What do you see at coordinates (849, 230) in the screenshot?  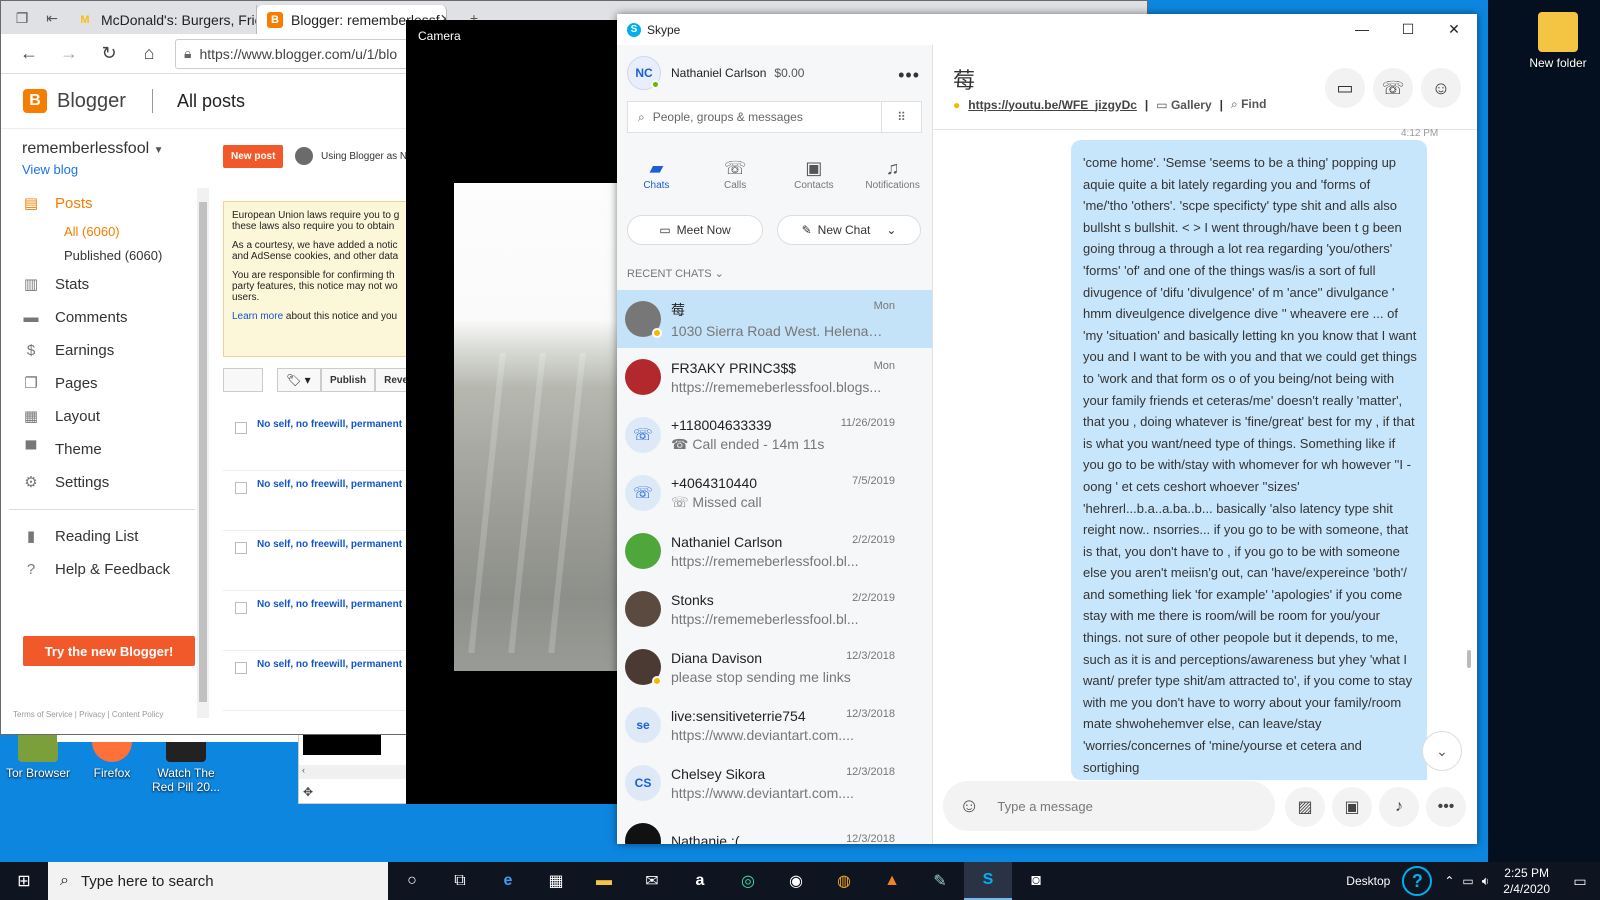 I see `new-chat-button: ✎ New Chat ⌄` at bounding box center [849, 230].